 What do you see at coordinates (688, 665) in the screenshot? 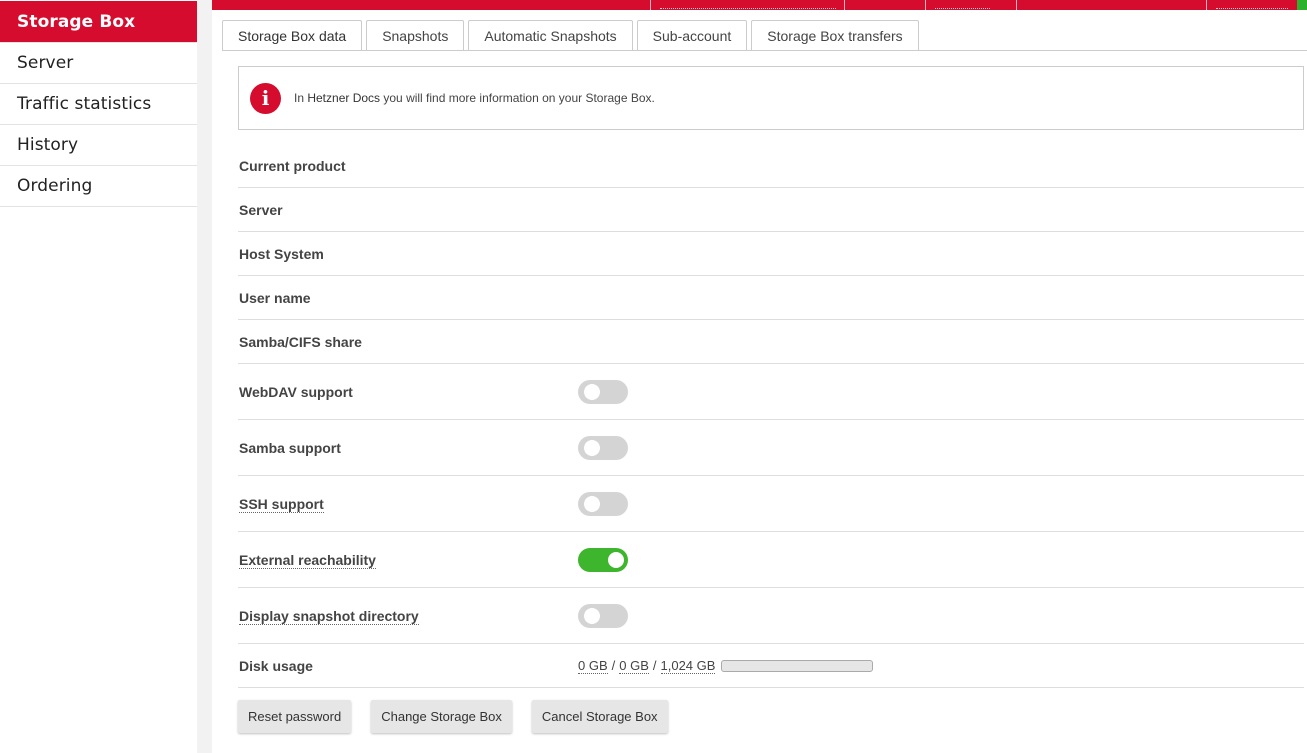
I see `disk-total: 1,024 GB` at bounding box center [688, 665].